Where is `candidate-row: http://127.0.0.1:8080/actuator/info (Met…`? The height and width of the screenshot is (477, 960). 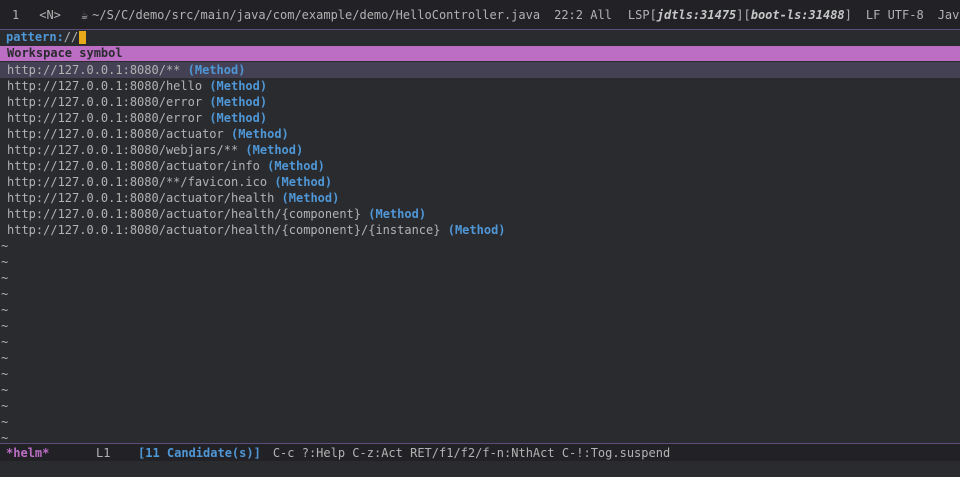 candidate-row: http://127.0.0.1:8080/actuator/info (Met… is located at coordinates (480, 166).